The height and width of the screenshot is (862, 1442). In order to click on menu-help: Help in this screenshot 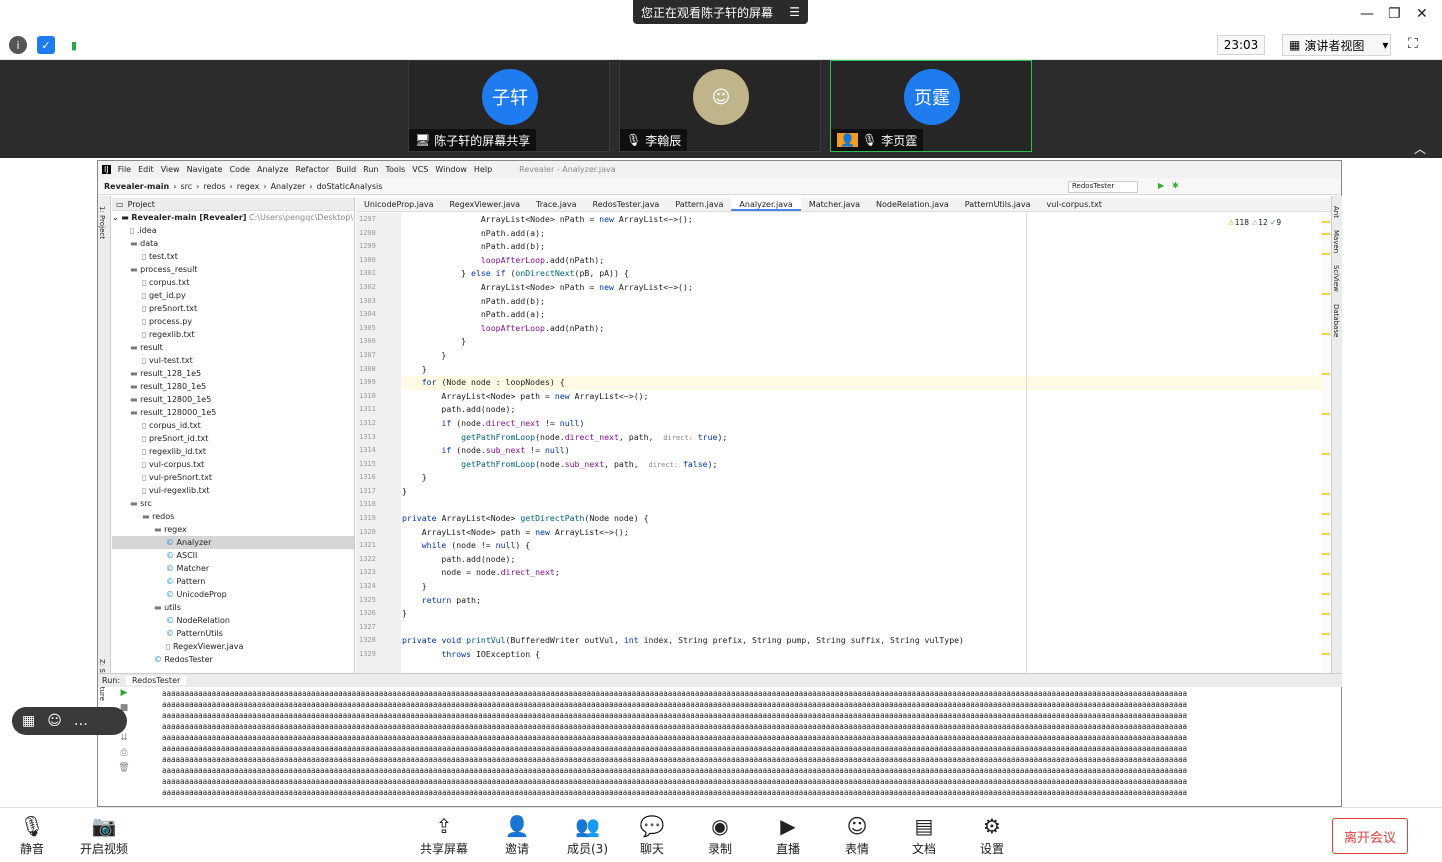, I will do `click(483, 169)`.